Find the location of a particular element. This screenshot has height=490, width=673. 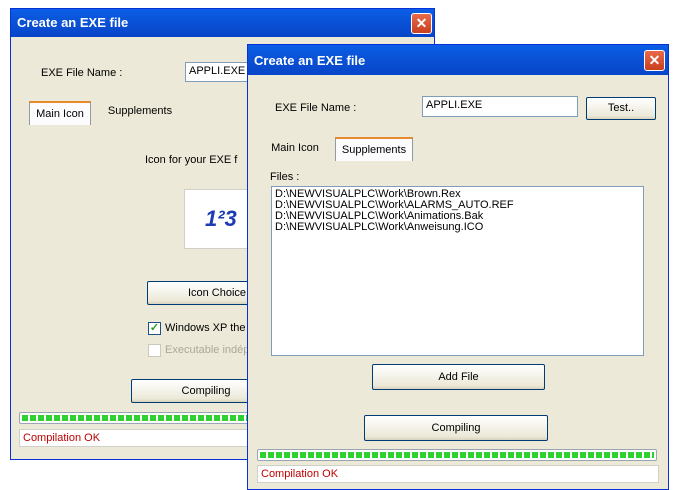

back-tab-supplements: Supplements is located at coordinates (140, 112).